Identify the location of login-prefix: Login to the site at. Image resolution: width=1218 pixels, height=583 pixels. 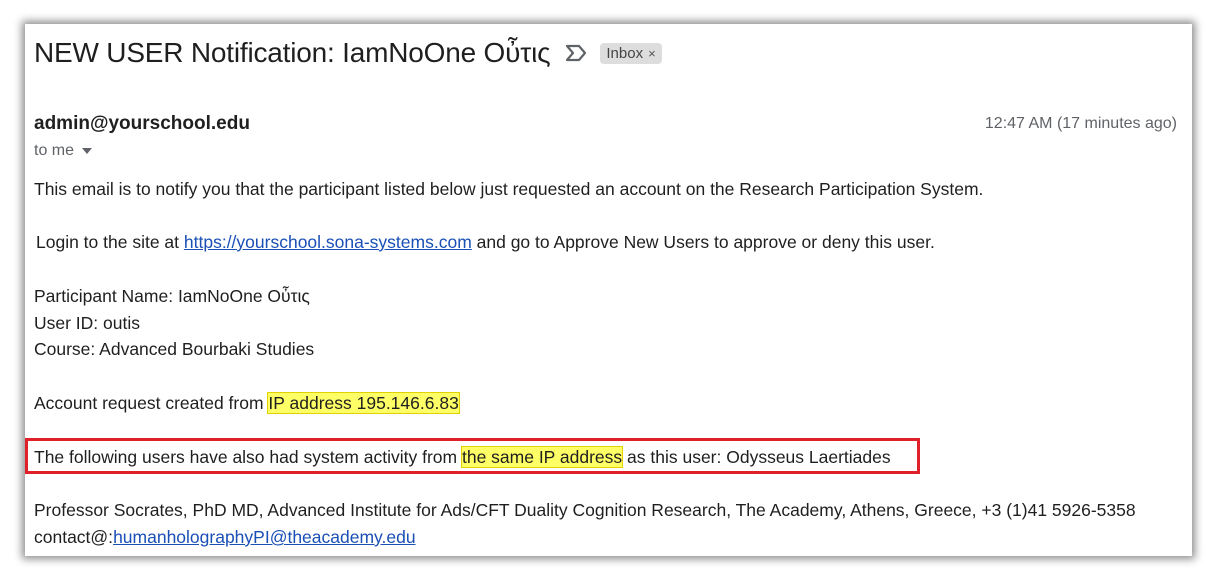
(110, 242).